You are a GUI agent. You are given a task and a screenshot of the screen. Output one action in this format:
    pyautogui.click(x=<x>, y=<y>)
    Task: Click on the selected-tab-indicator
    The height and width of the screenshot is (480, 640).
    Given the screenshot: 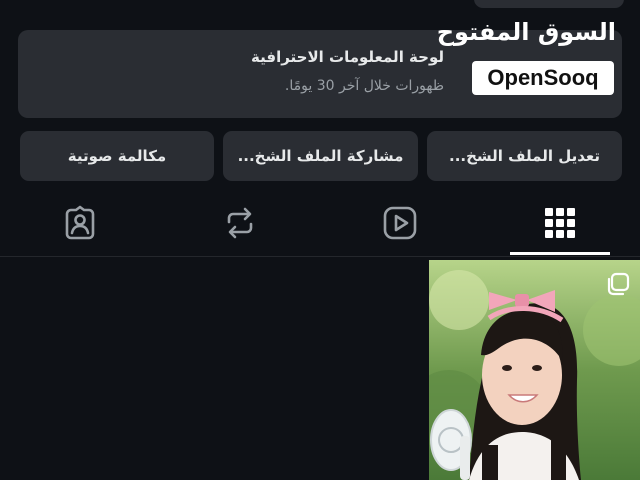 What is the action you would take?
    pyautogui.click(x=560, y=253)
    